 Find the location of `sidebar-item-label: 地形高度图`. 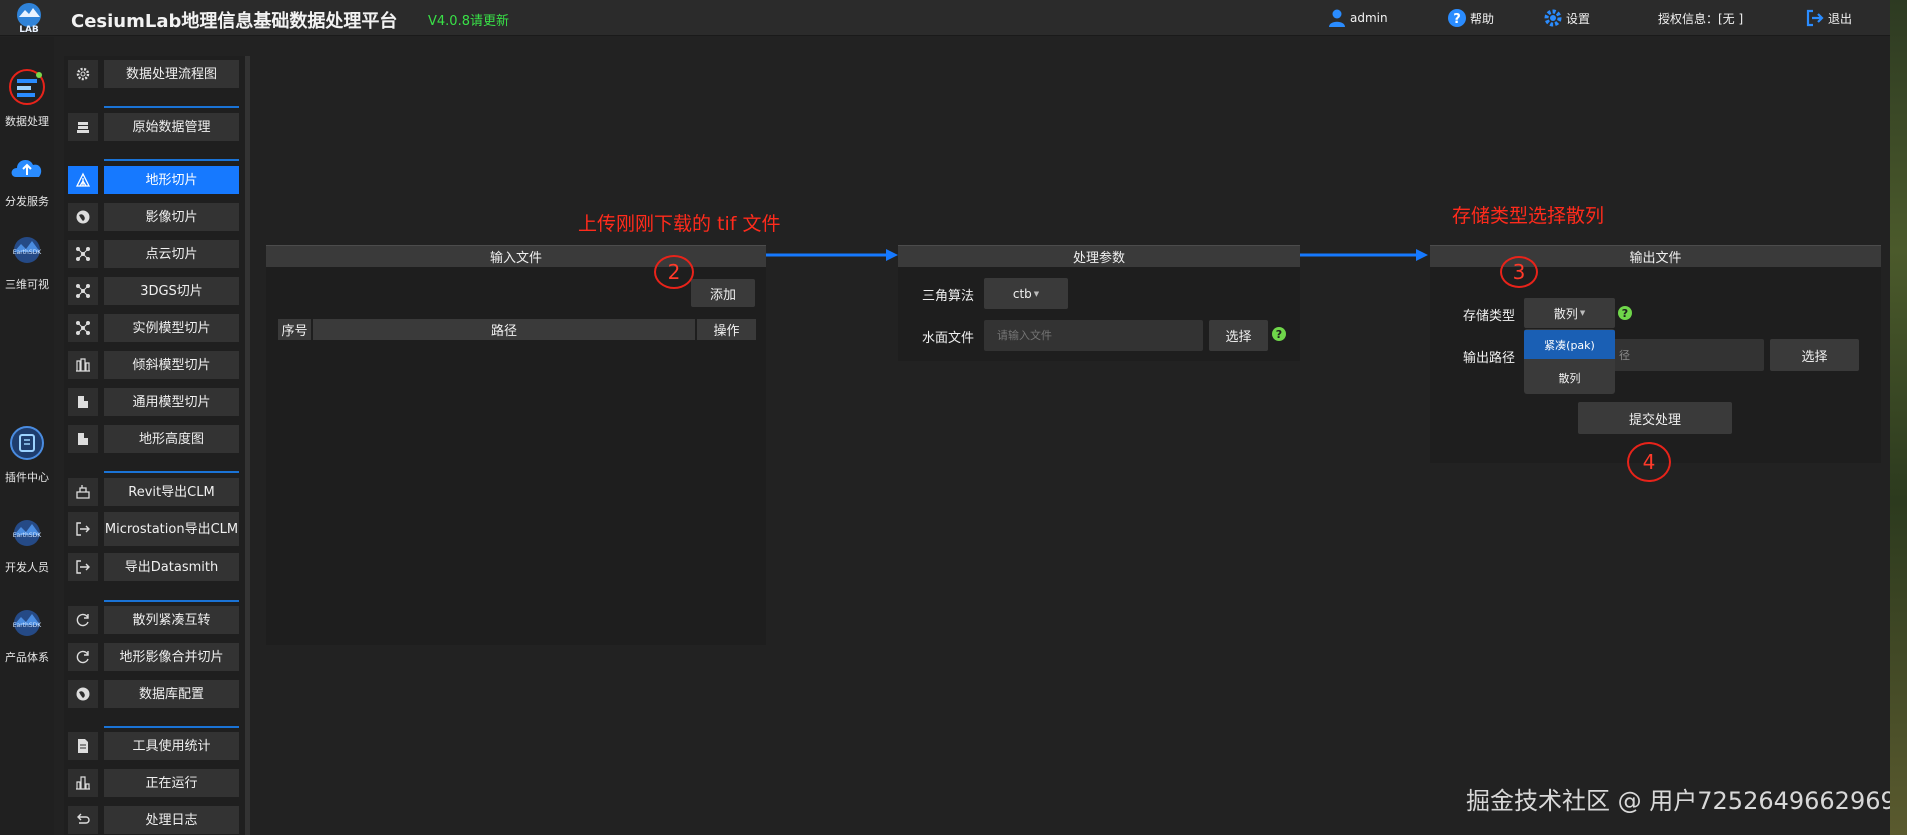

sidebar-item-label: 地形高度图 is located at coordinates (171, 439).